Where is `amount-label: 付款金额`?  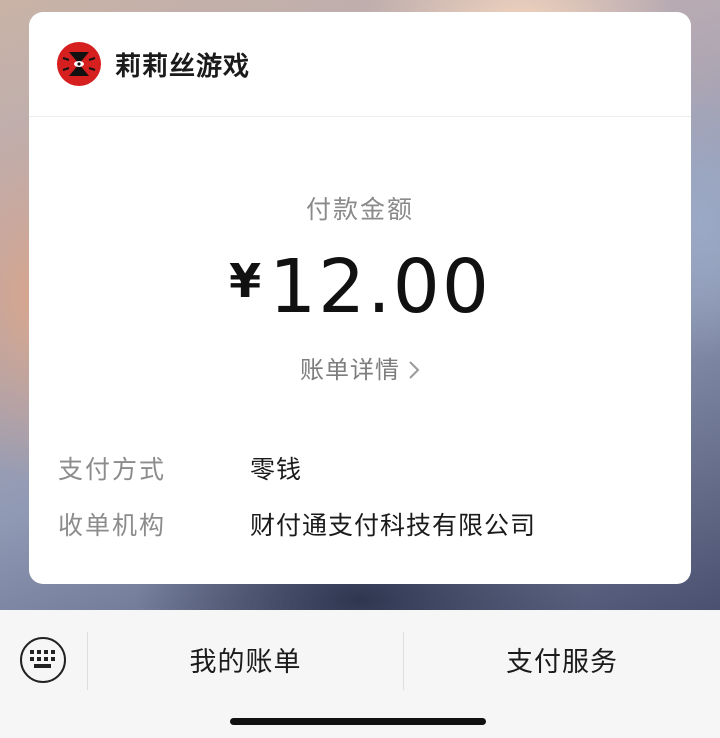
amount-label: 付款金额 is located at coordinates (359, 209).